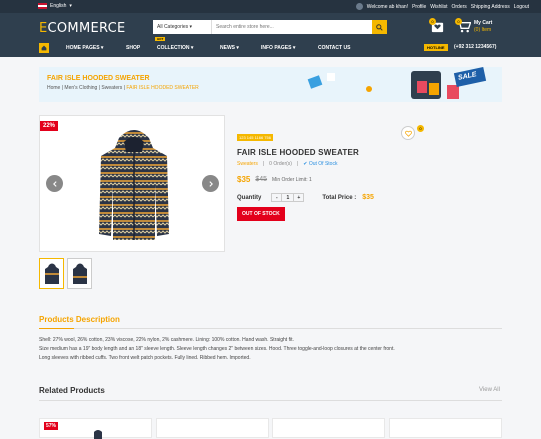 The image size is (541, 439). Describe the element at coordinates (420, 128) in the screenshot. I see `wishlist-item-count: 0` at that location.